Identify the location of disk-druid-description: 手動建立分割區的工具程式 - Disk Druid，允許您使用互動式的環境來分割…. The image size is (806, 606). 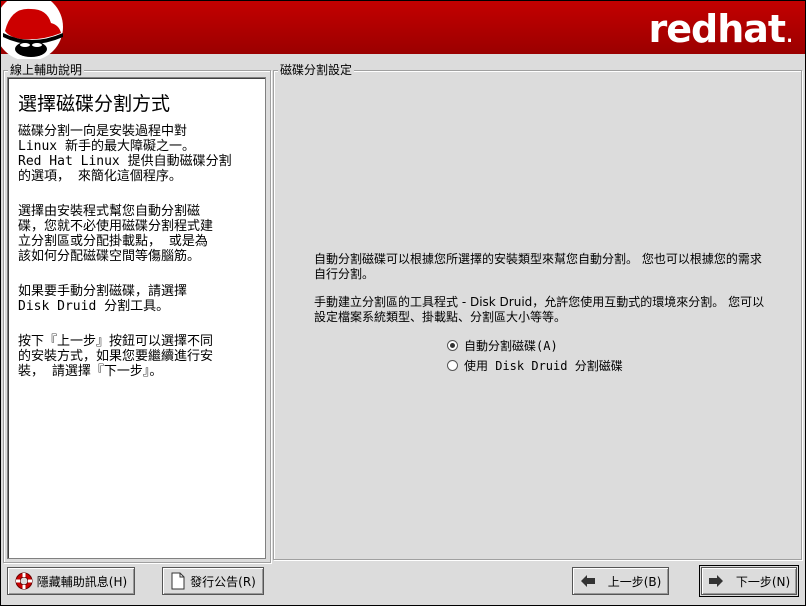
(539, 309).